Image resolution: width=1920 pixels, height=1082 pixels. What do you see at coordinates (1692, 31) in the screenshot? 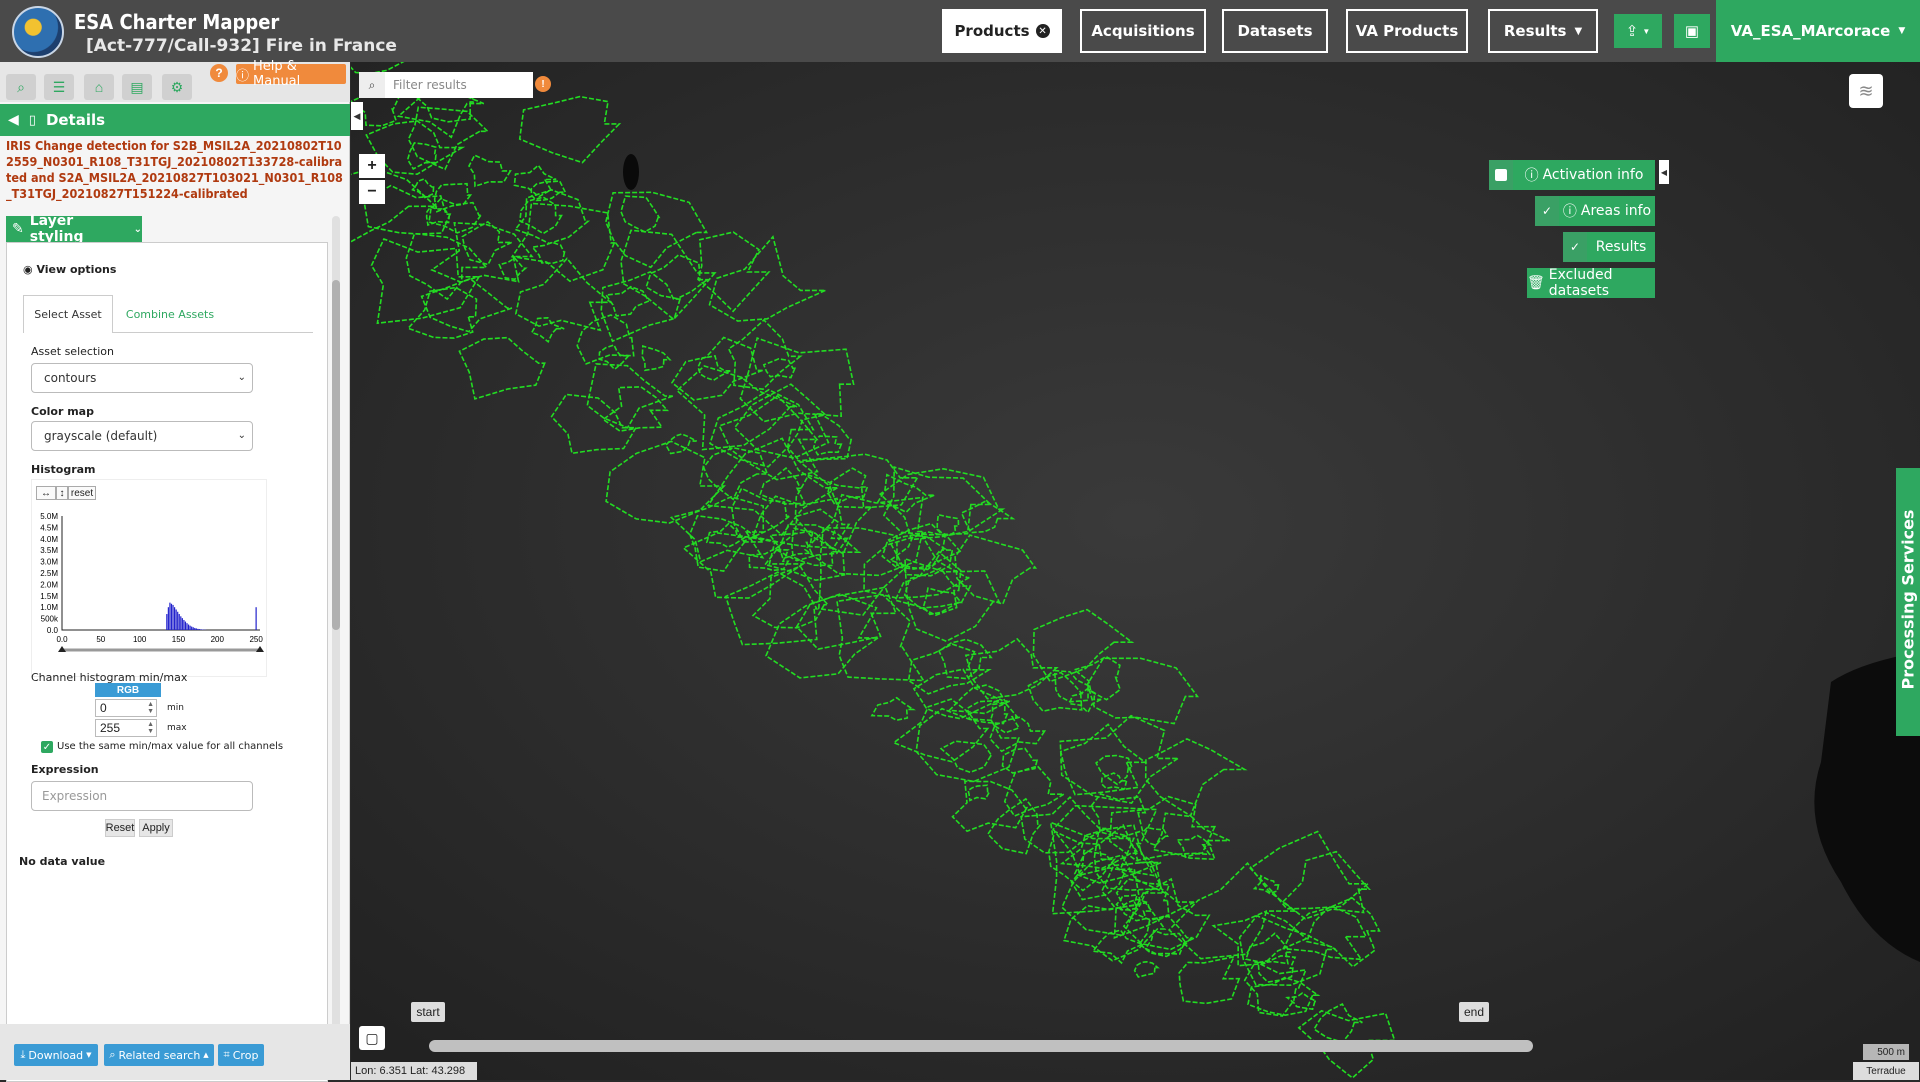
I see `briefcase-button: ▣` at bounding box center [1692, 31].